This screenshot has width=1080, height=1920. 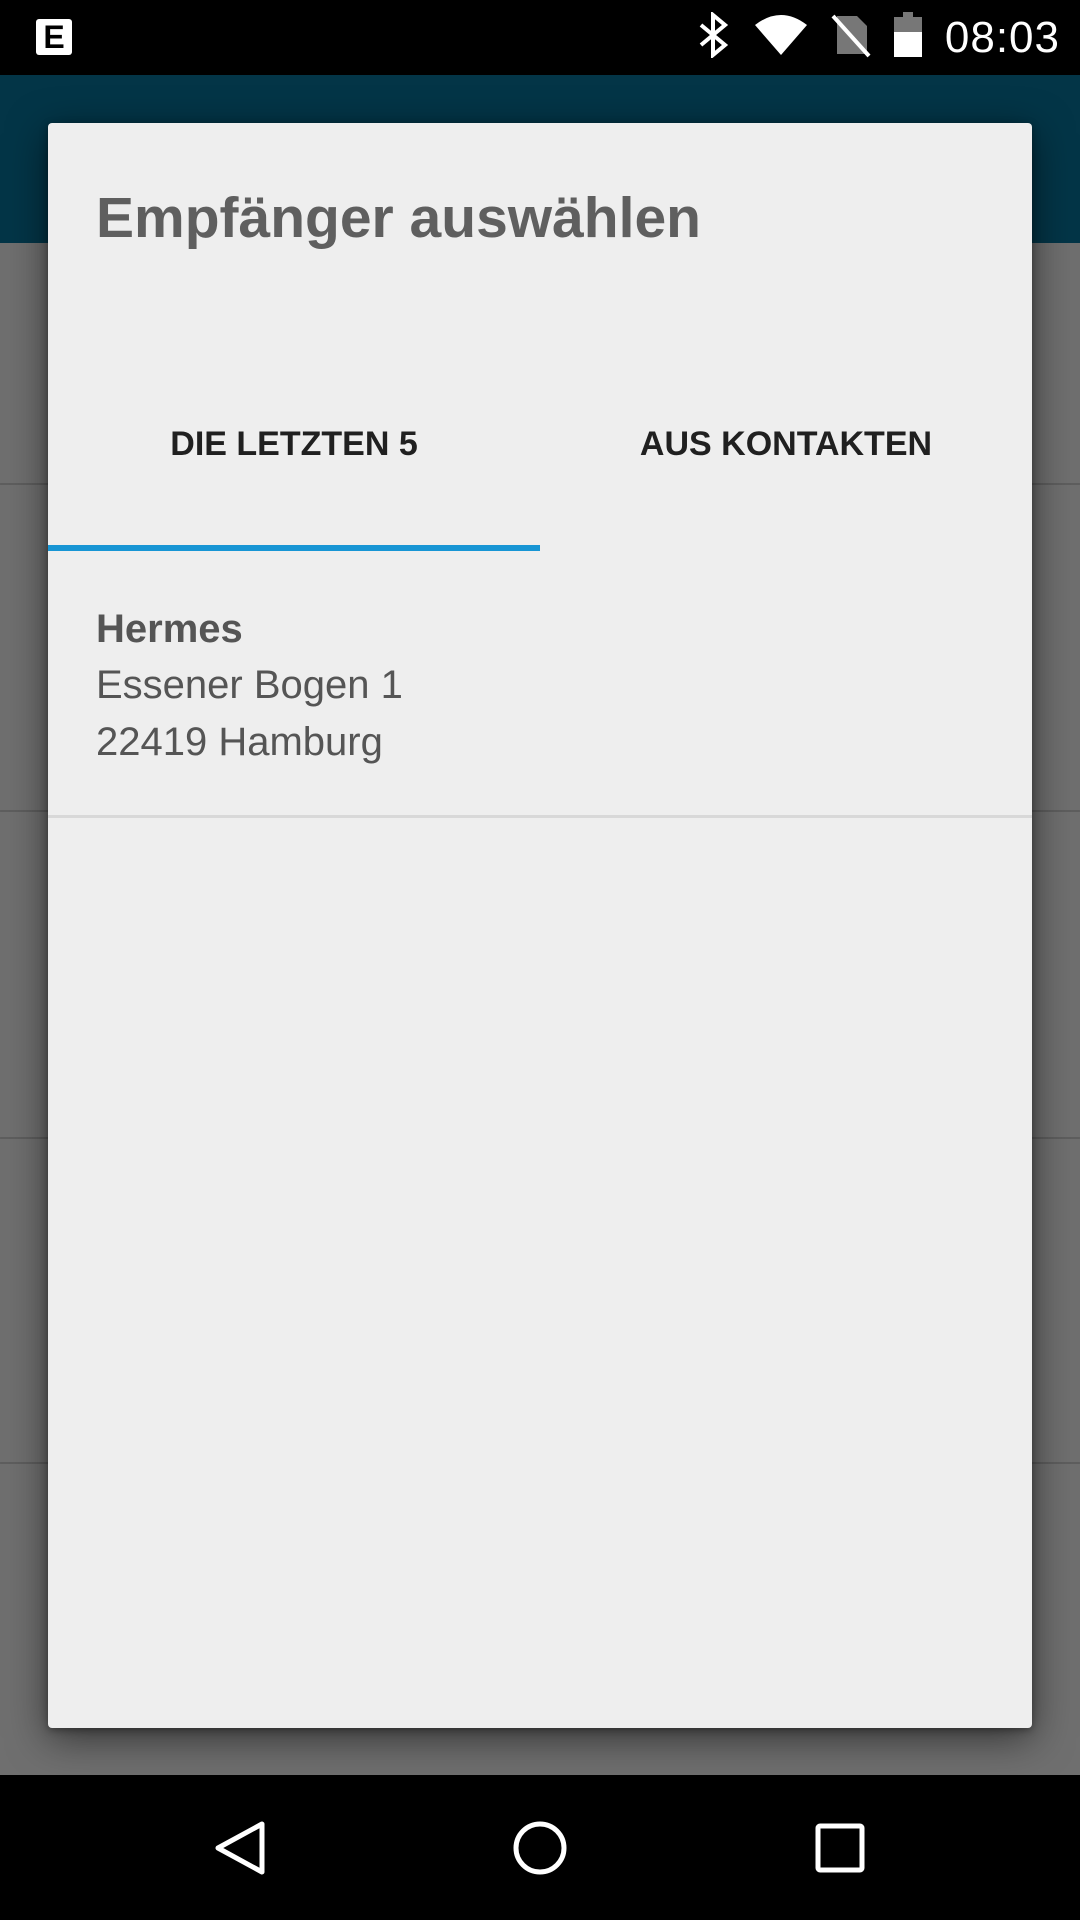 I want to click on back-button, so click(x=240, y=1847).